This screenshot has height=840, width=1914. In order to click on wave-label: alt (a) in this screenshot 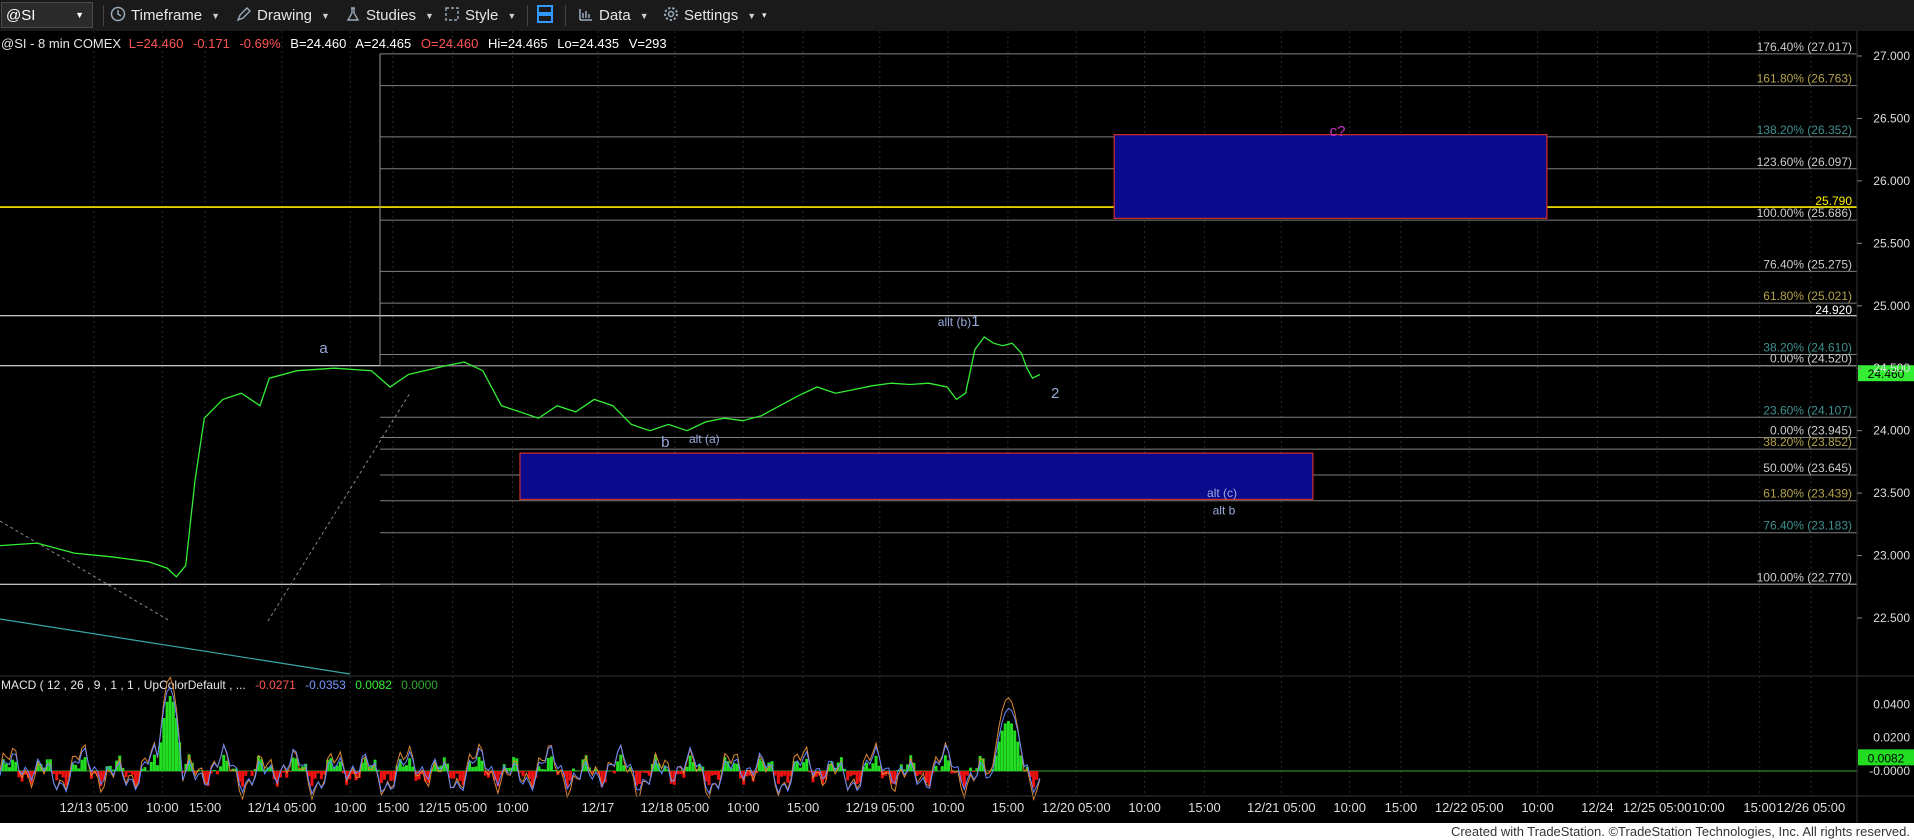, I will do `click(704, 439)`.